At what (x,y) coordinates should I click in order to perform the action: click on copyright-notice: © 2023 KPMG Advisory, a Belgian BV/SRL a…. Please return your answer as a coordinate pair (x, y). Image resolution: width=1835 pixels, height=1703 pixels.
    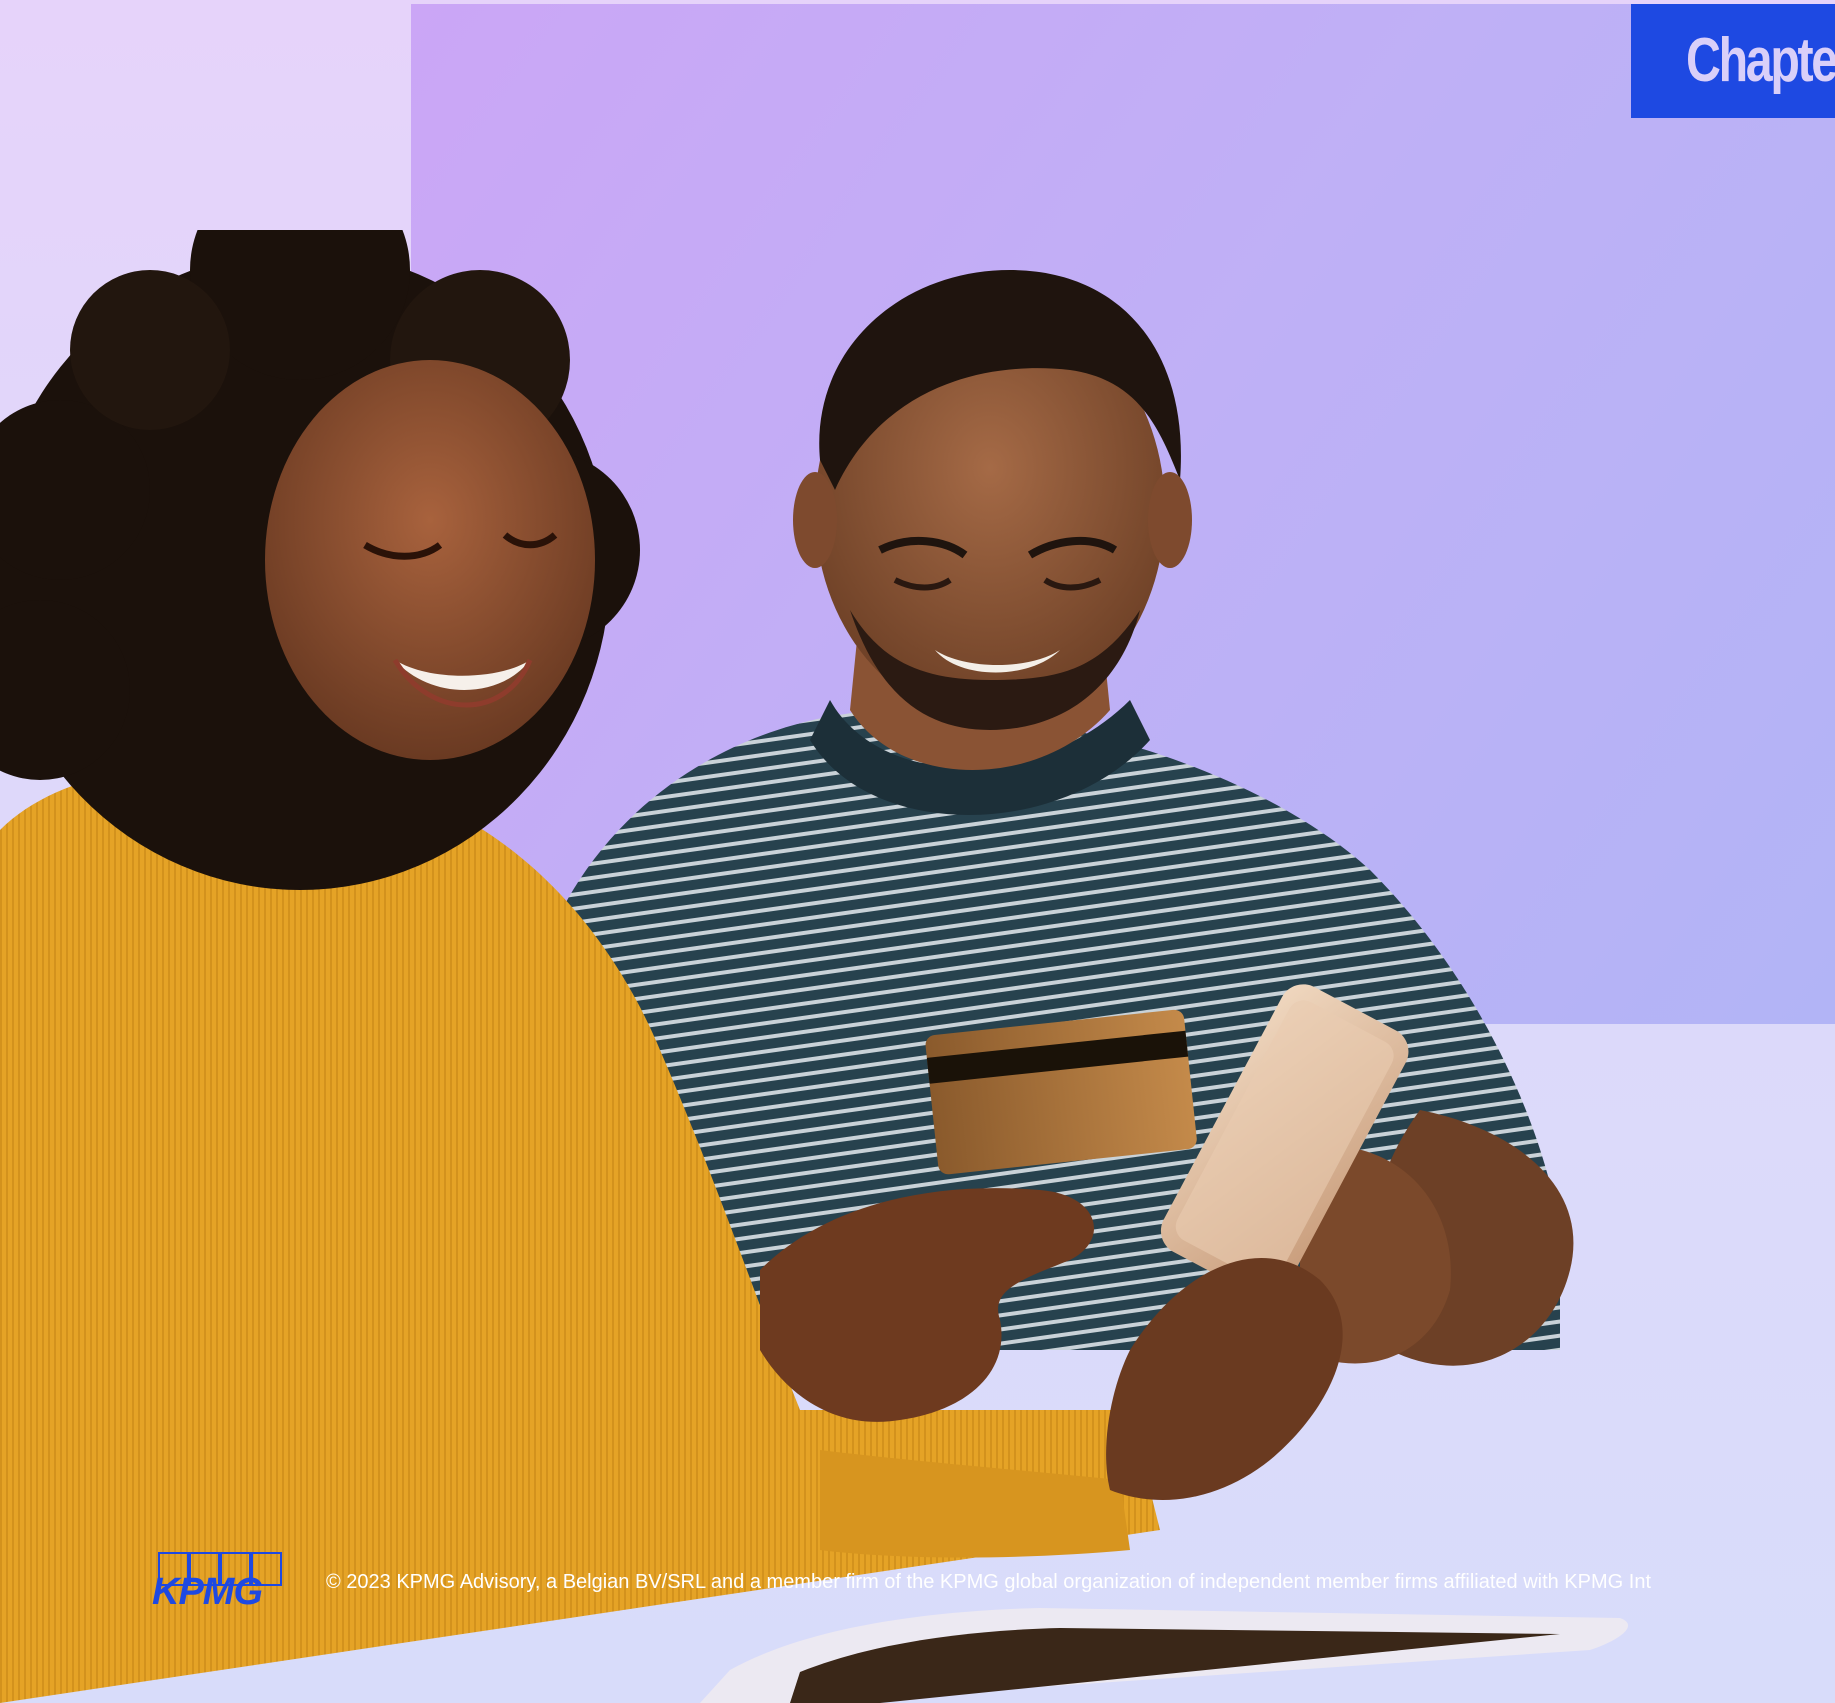
    Looking at the image, I should click on (988, 1582).